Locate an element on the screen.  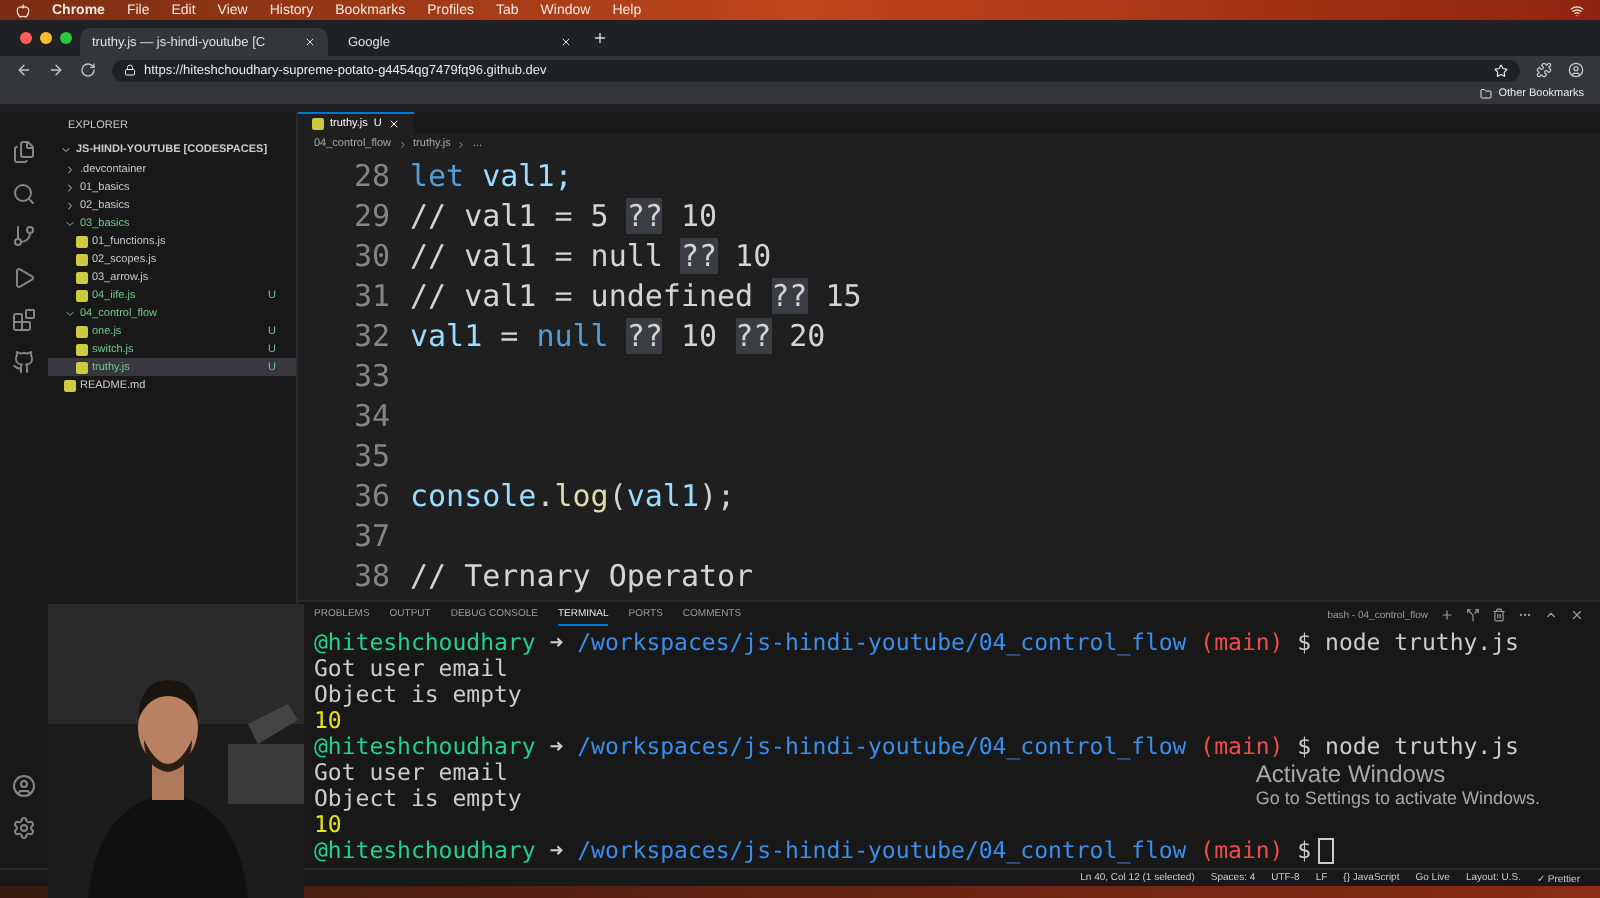
star-icon is located at coordinates (1501, 70).